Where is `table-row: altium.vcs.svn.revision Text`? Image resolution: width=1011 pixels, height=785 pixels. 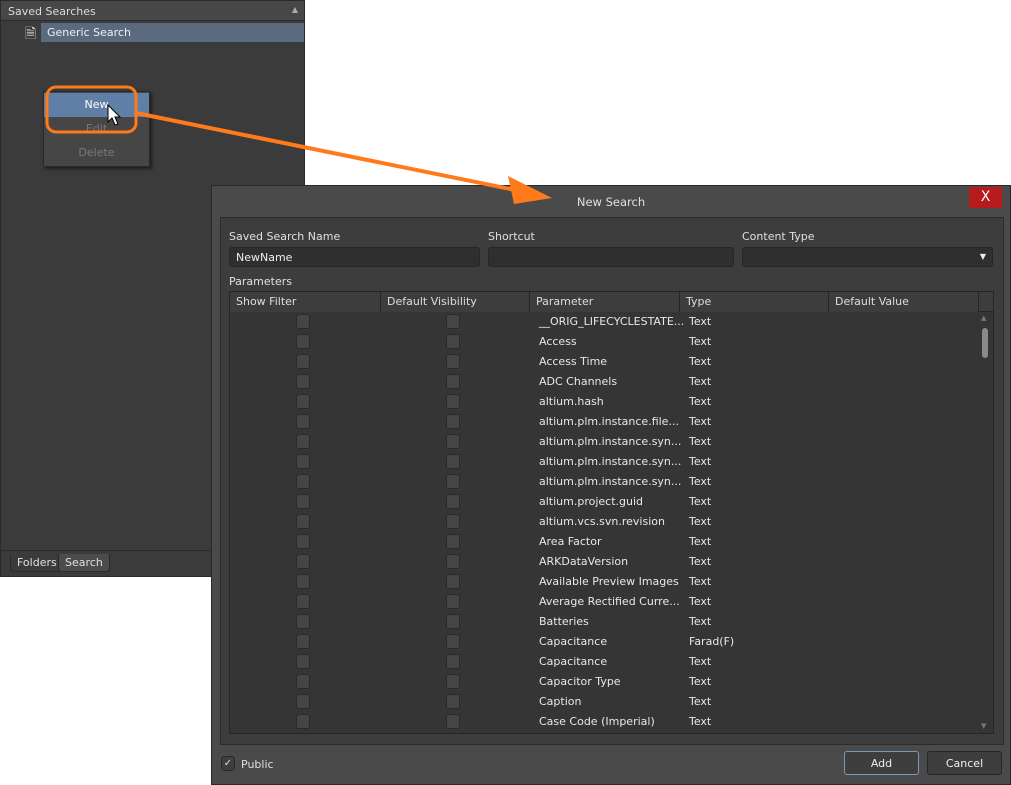
table-row: altium.vcs.svn.revision Text is located at coordinates (604, 522).